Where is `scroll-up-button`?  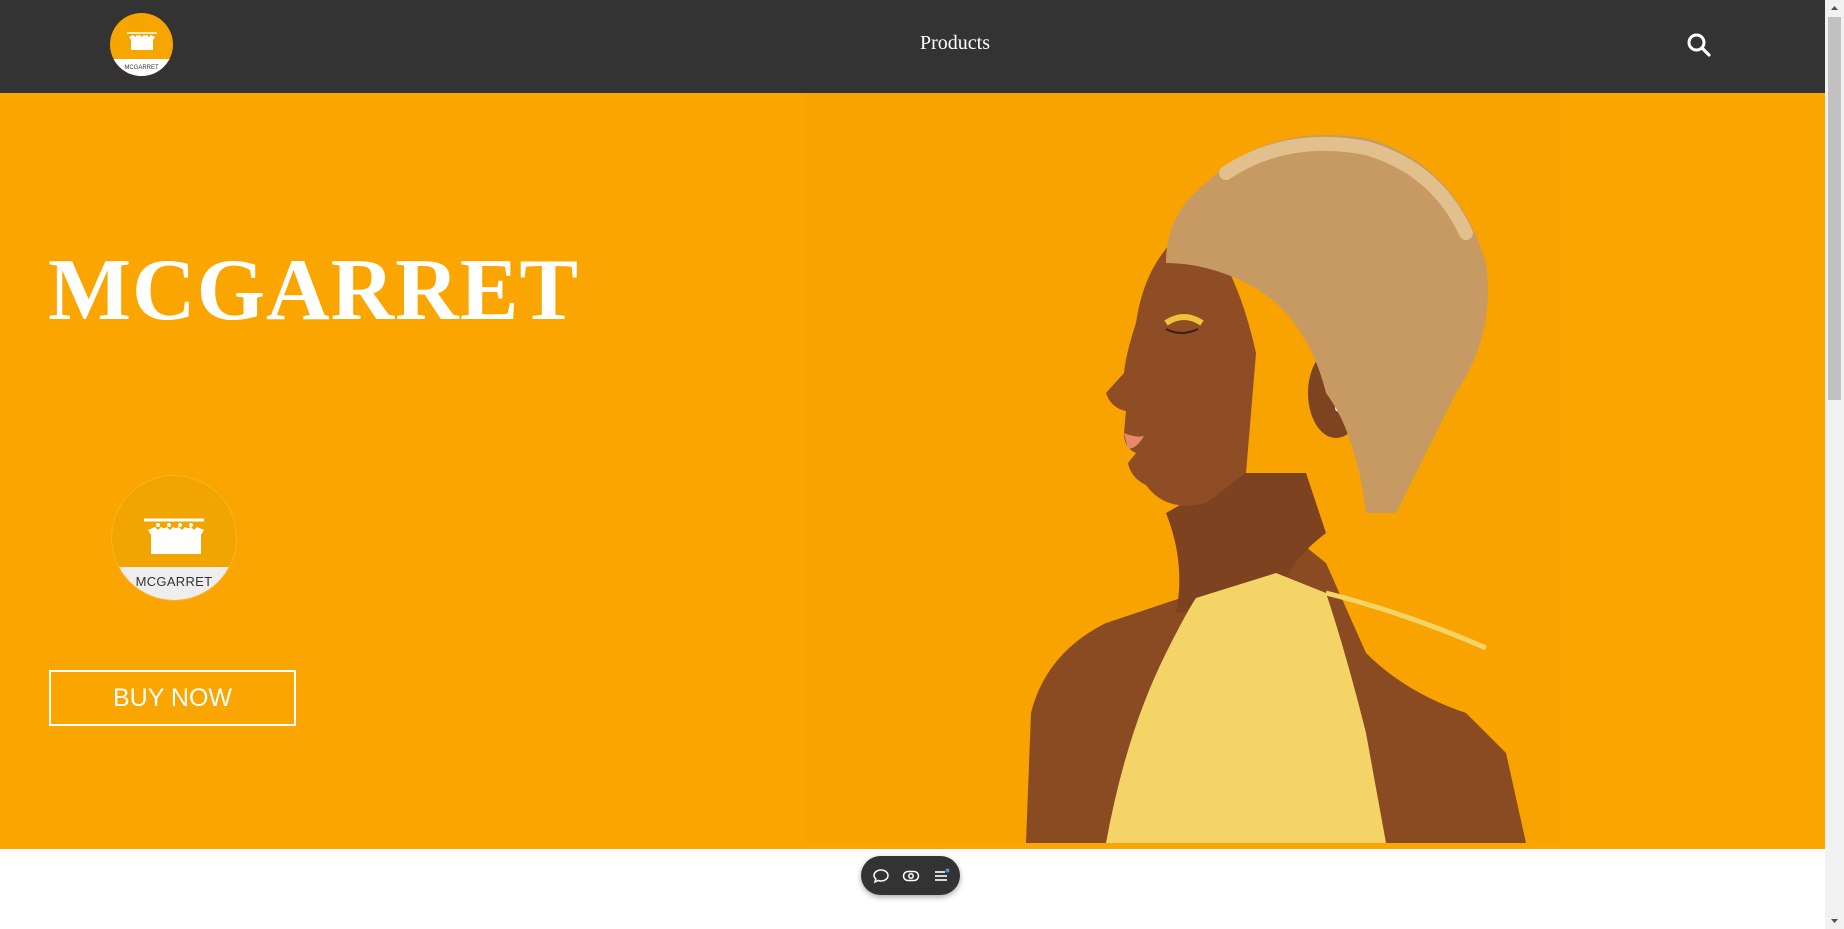
scroll-up-button is located at coordinates (1834, 8).